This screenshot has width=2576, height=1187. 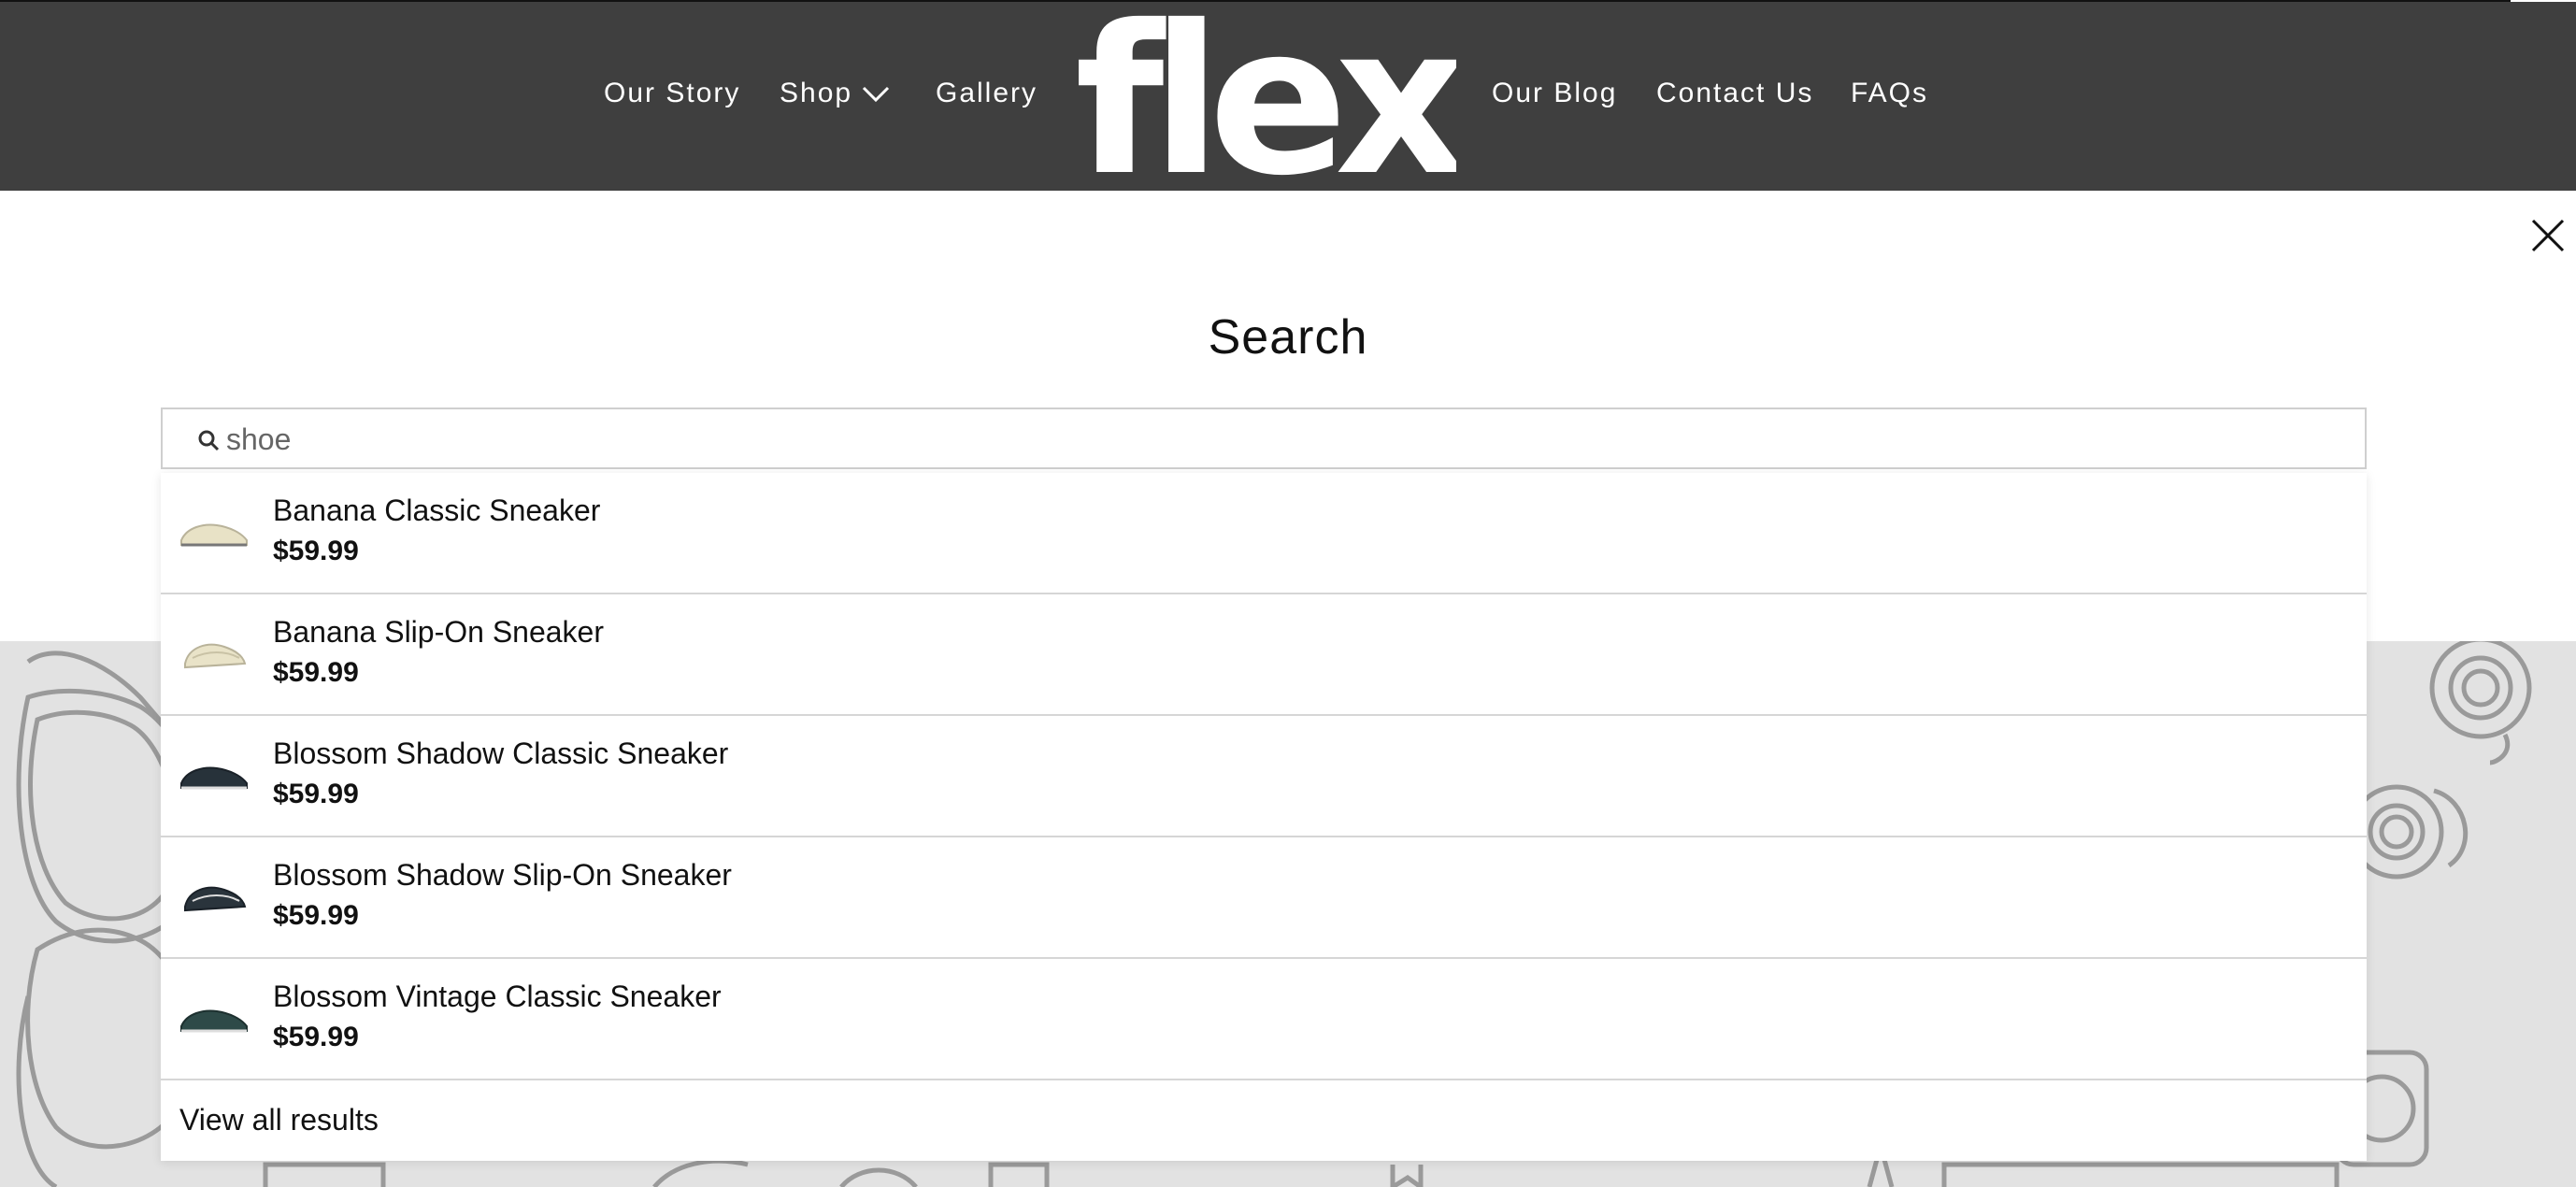 I want to click on result-item: Banana Classic Sneaker $59.99, so click(x=1264, y=533).